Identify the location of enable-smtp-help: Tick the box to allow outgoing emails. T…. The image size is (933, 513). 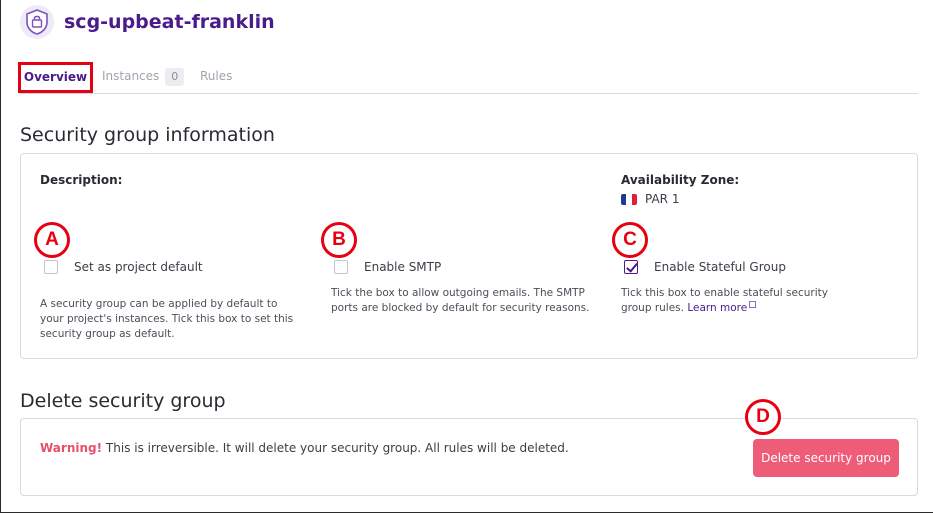
(460, 300).